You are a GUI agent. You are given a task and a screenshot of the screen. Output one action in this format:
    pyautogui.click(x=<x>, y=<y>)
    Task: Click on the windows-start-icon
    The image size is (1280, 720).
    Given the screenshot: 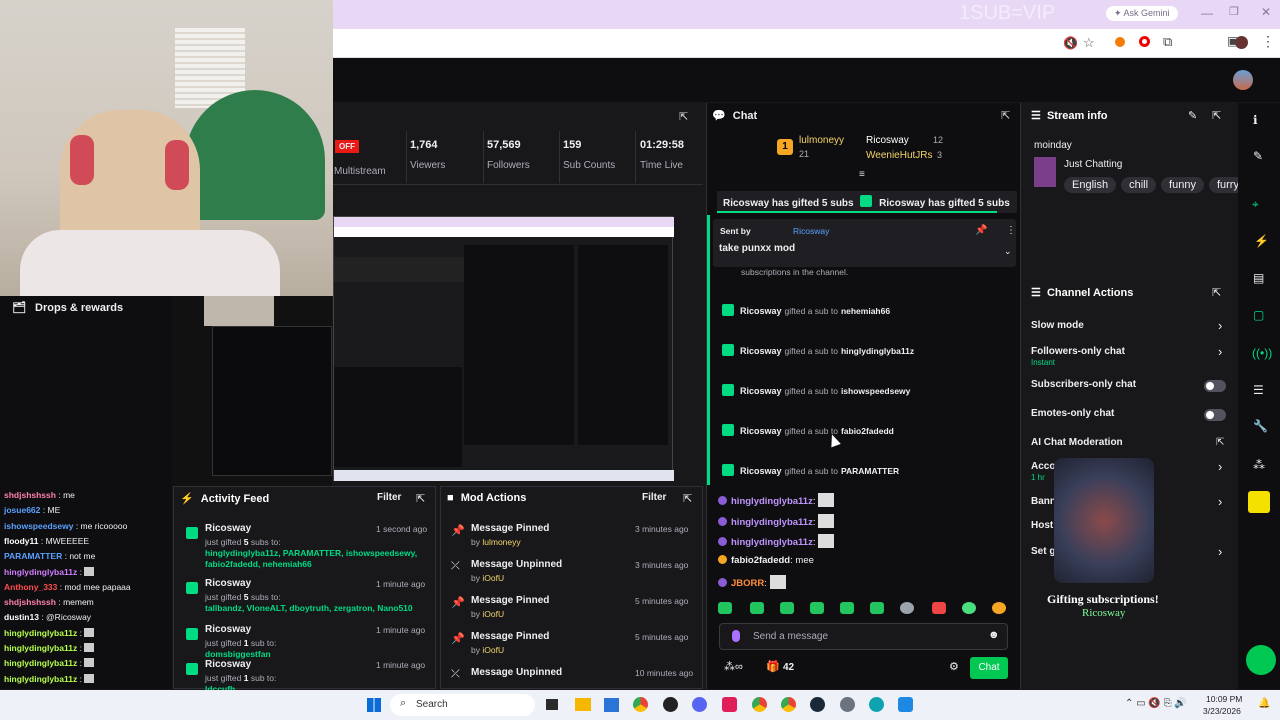 What is the action you would take?
    pyautogui.click(x=374, y=705)
    